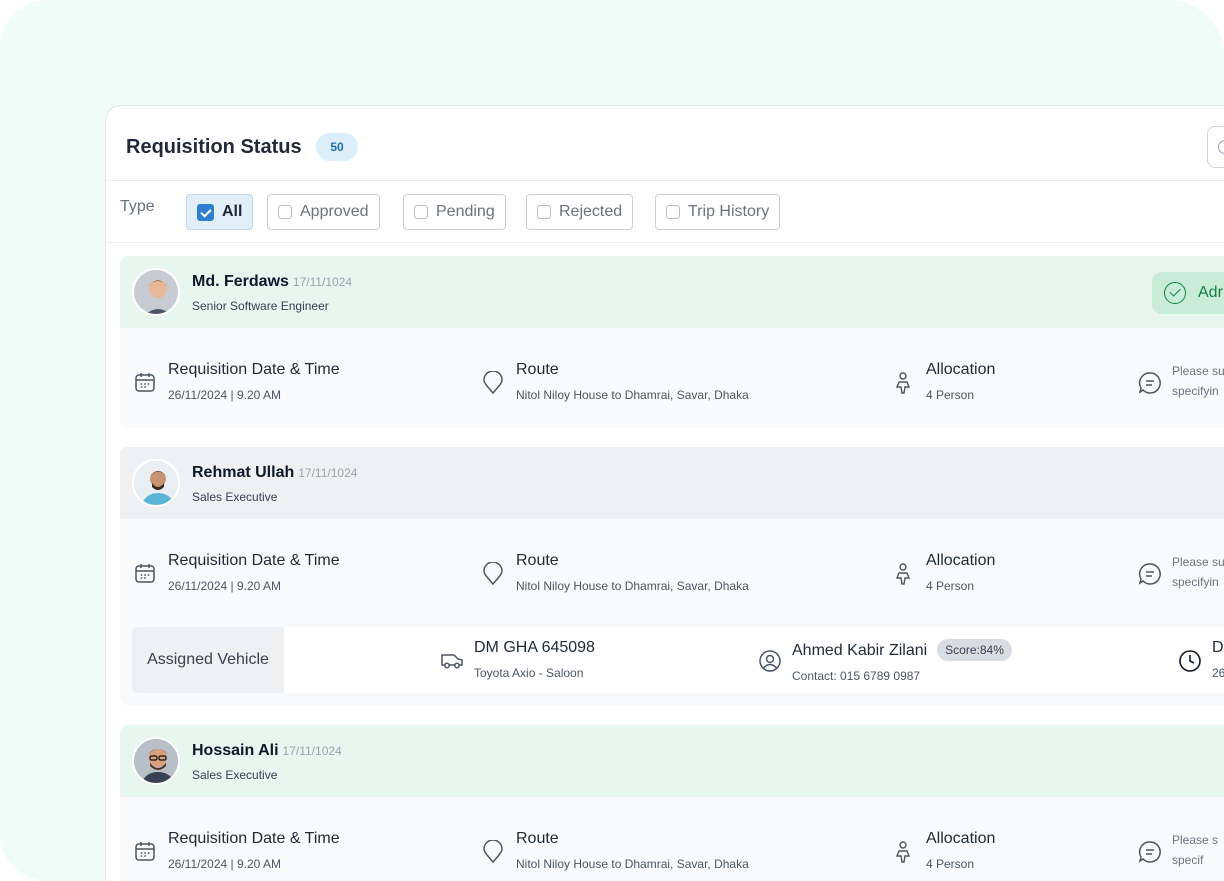 This screenshot has width=1224, height=881. I want to click on note-text: Please s, so click(1195, 840).